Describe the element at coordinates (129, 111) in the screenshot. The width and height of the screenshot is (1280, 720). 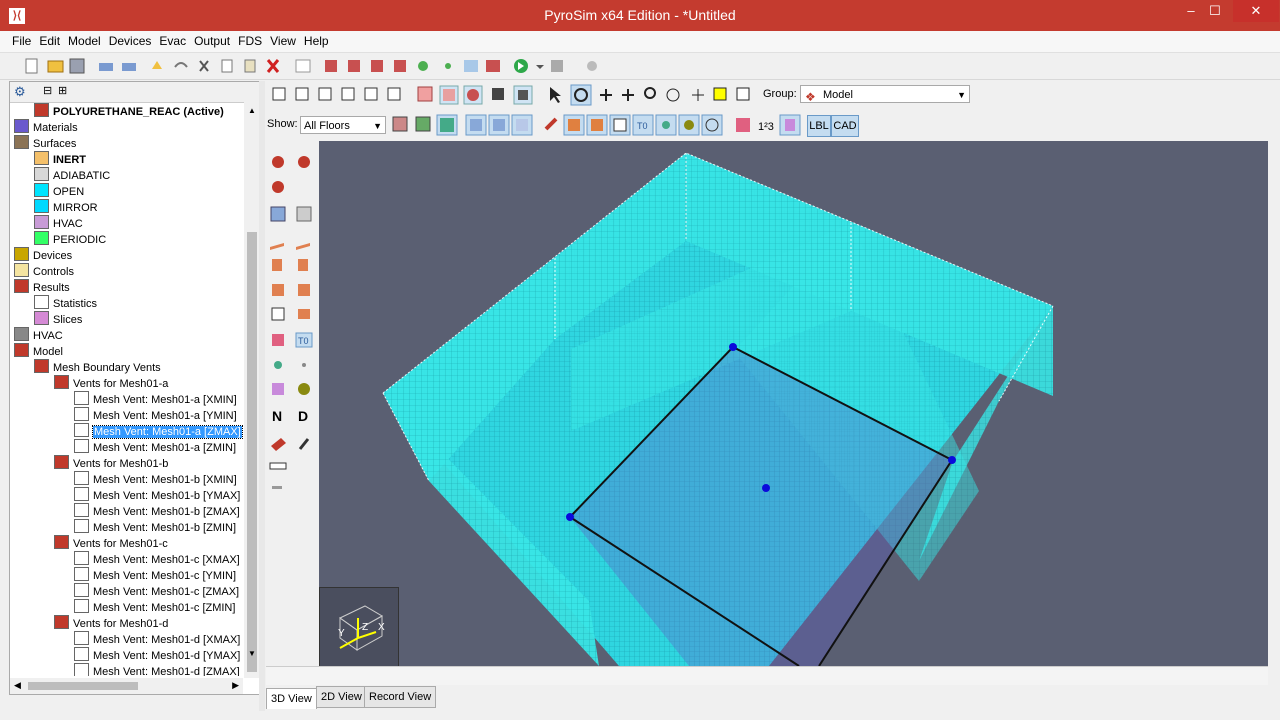
I see `tree-item: POLYURETHANE_REAC (Active)` at that location.